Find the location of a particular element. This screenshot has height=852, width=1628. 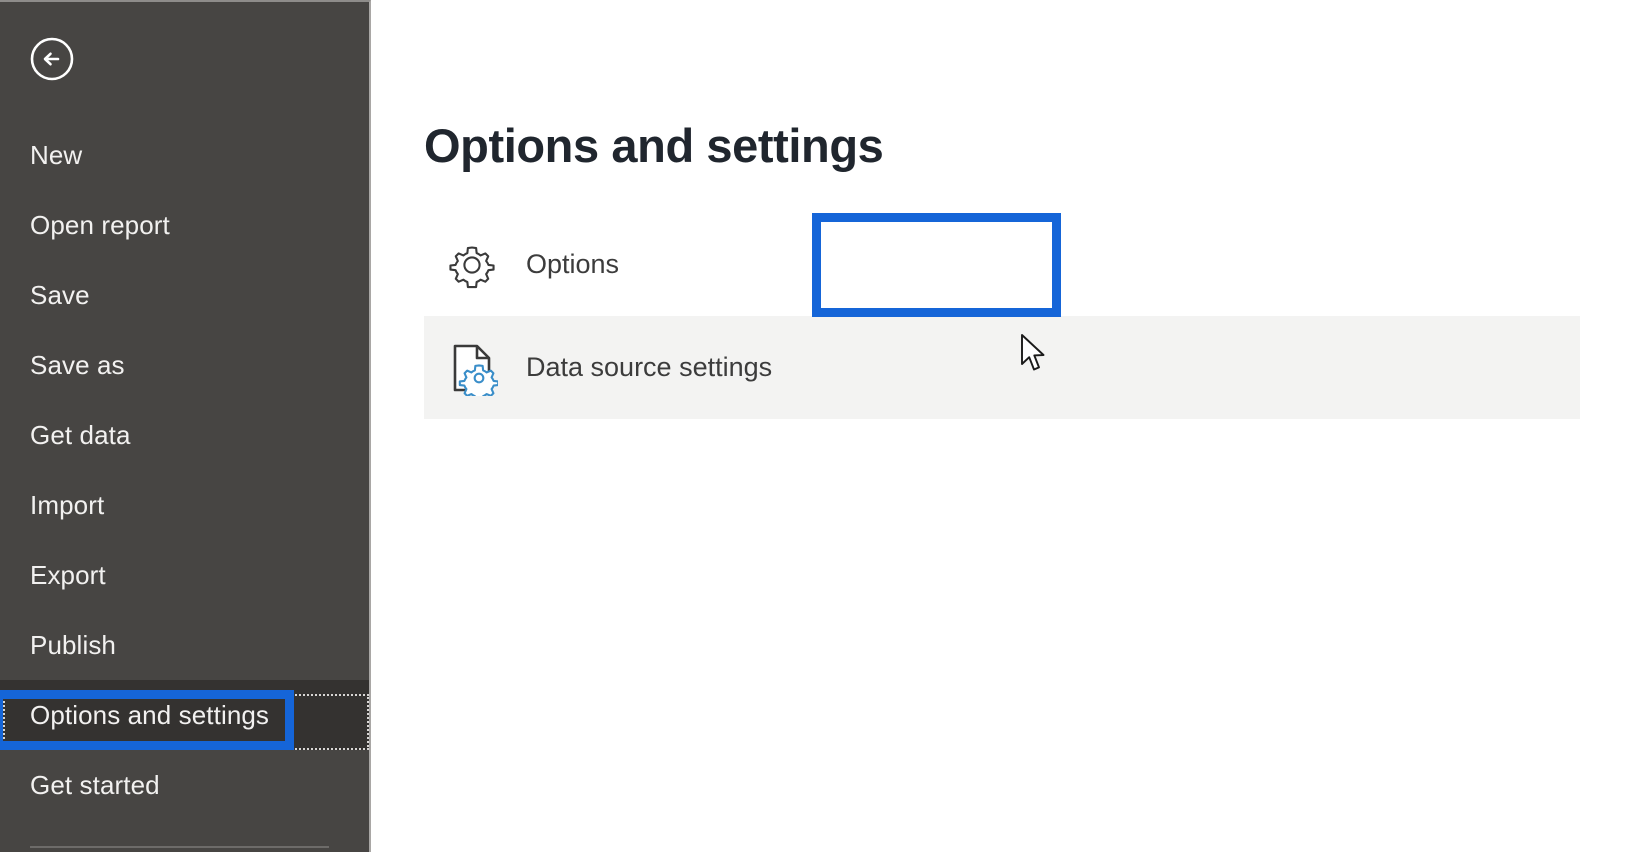

data-source-settings-label: Data source settings is located at coordinates (649, 367).